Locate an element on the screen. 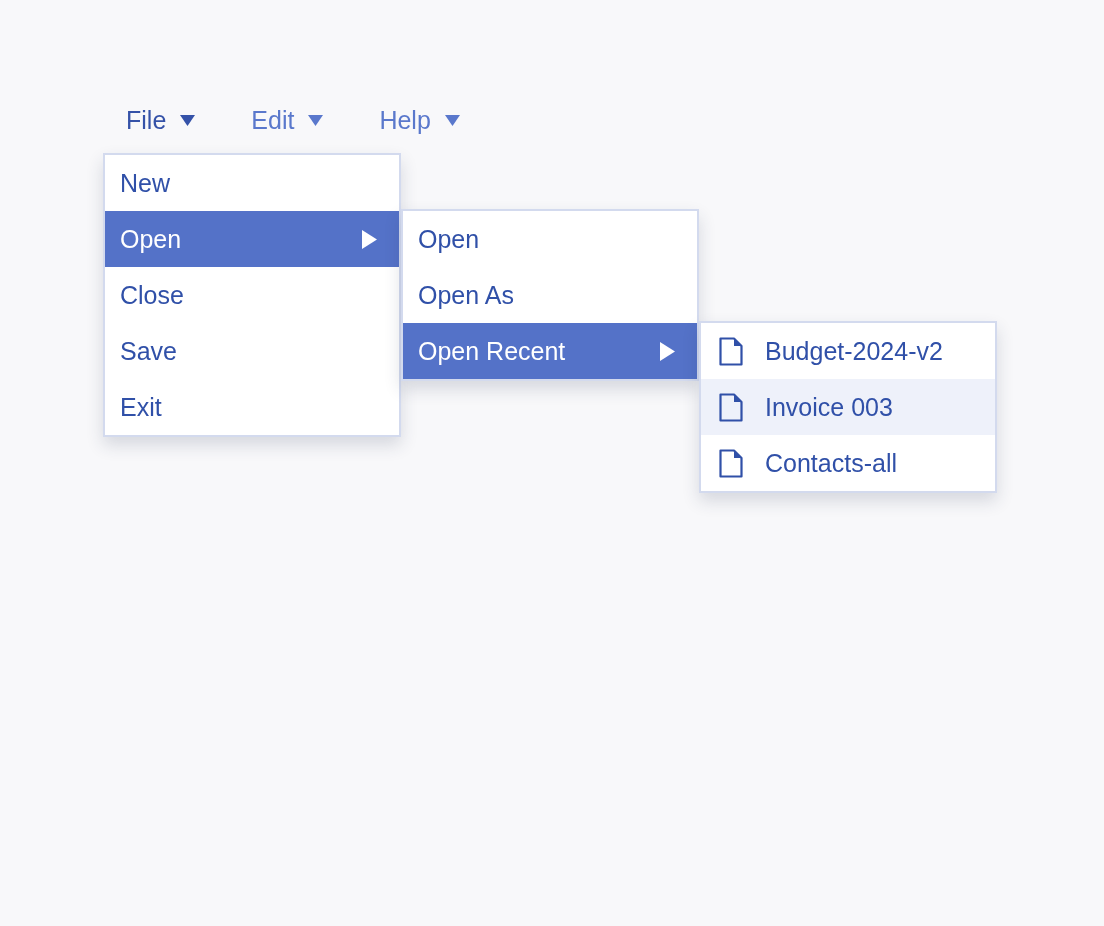 The width and height of the screenshot is (1104, 926). menu-bar-item: Help is located at coordinates (419, 120).